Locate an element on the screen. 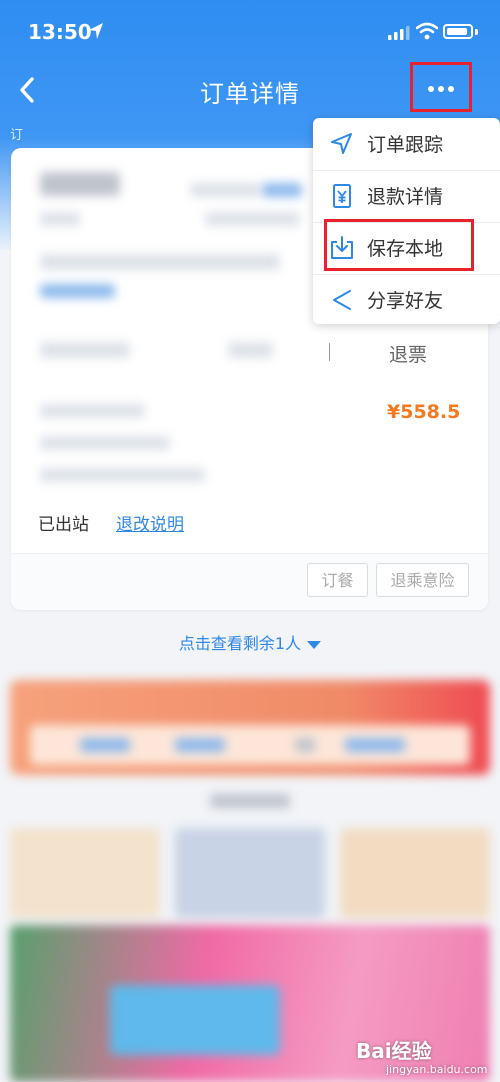 The width and height of the screenshot is (500, 1082). view-more-label: 点击查看剩余1人 is located at coordinates (240, 643).